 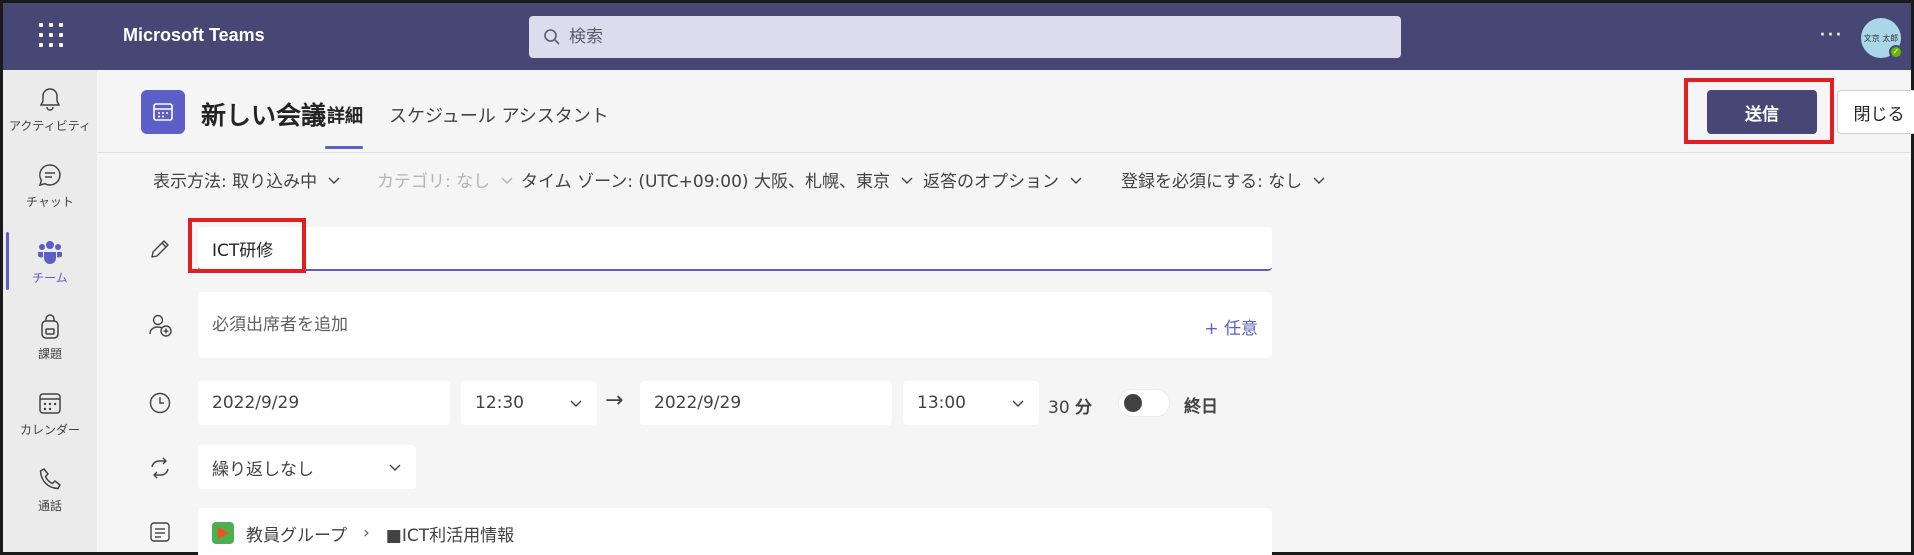 I want to click on meeting-title-input, so click(x=735, y=248).